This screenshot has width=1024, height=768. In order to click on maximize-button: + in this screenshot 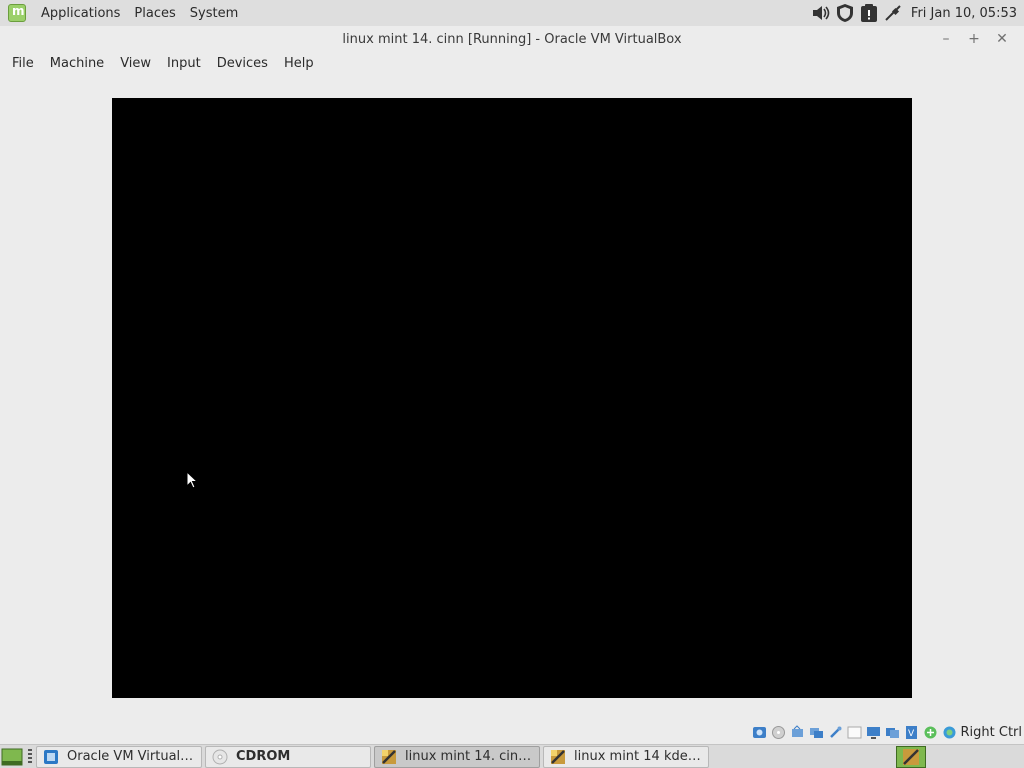, I will do `click(974, 39)`.